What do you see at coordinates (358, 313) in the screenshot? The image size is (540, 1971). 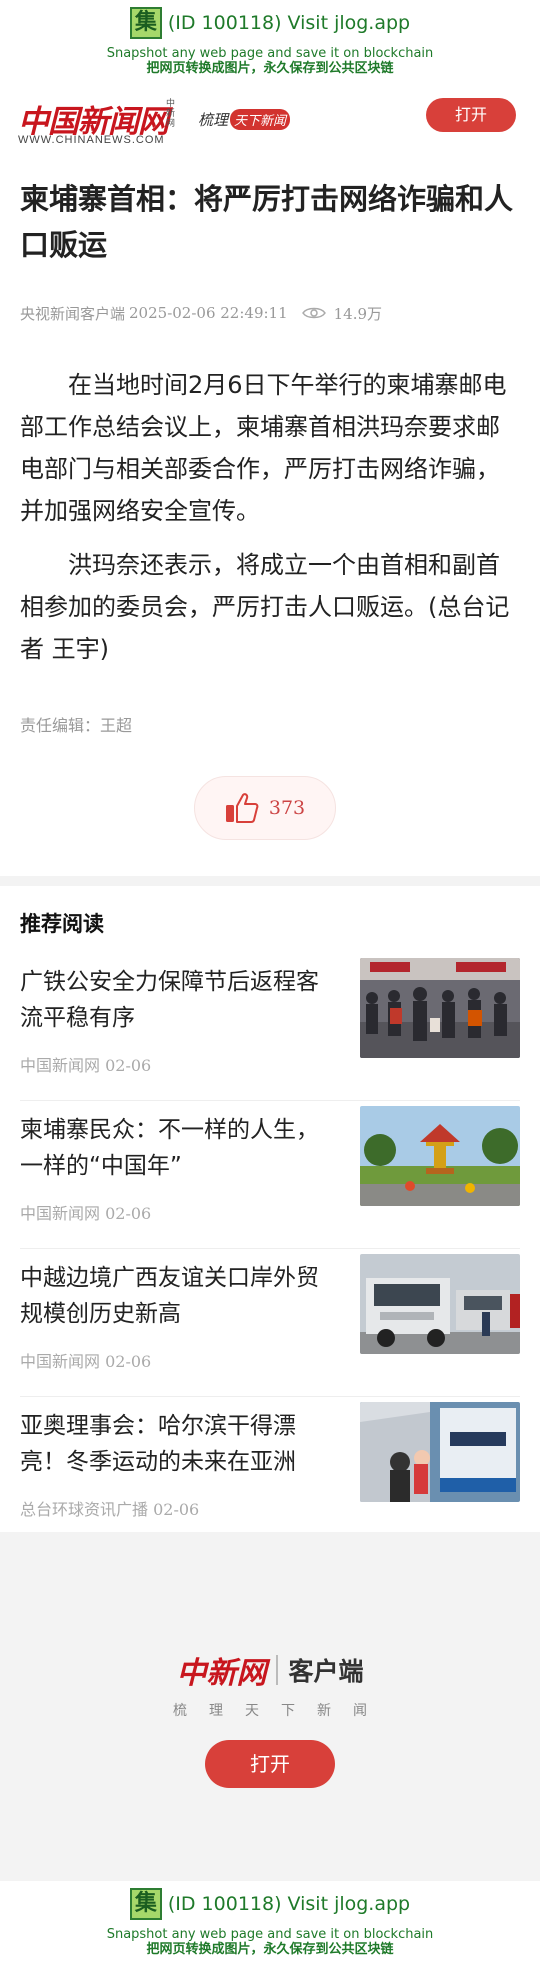 I see `article-views: 14.9万` at bounding box center [358, 313].